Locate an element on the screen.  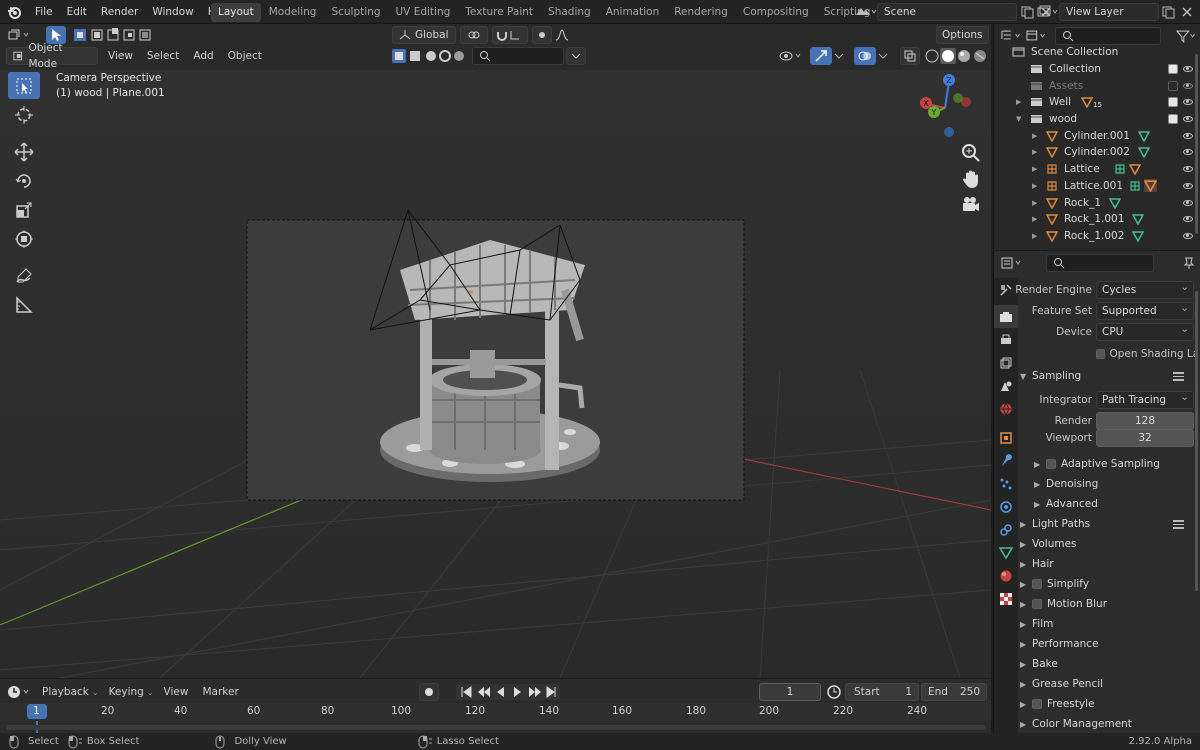
tab-object is located at coordinates (1006, 437).